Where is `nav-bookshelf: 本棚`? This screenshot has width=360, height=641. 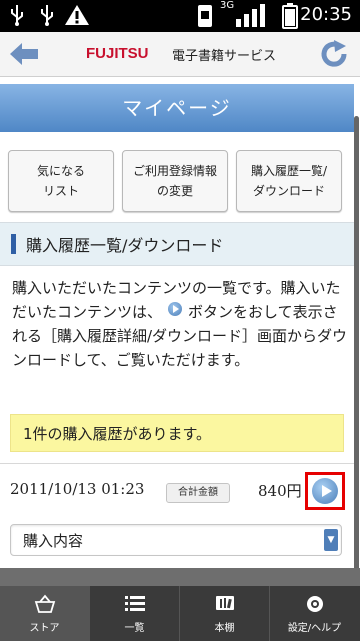
nav-bookshelf: 本棚 is located at coordinates (225, 613).